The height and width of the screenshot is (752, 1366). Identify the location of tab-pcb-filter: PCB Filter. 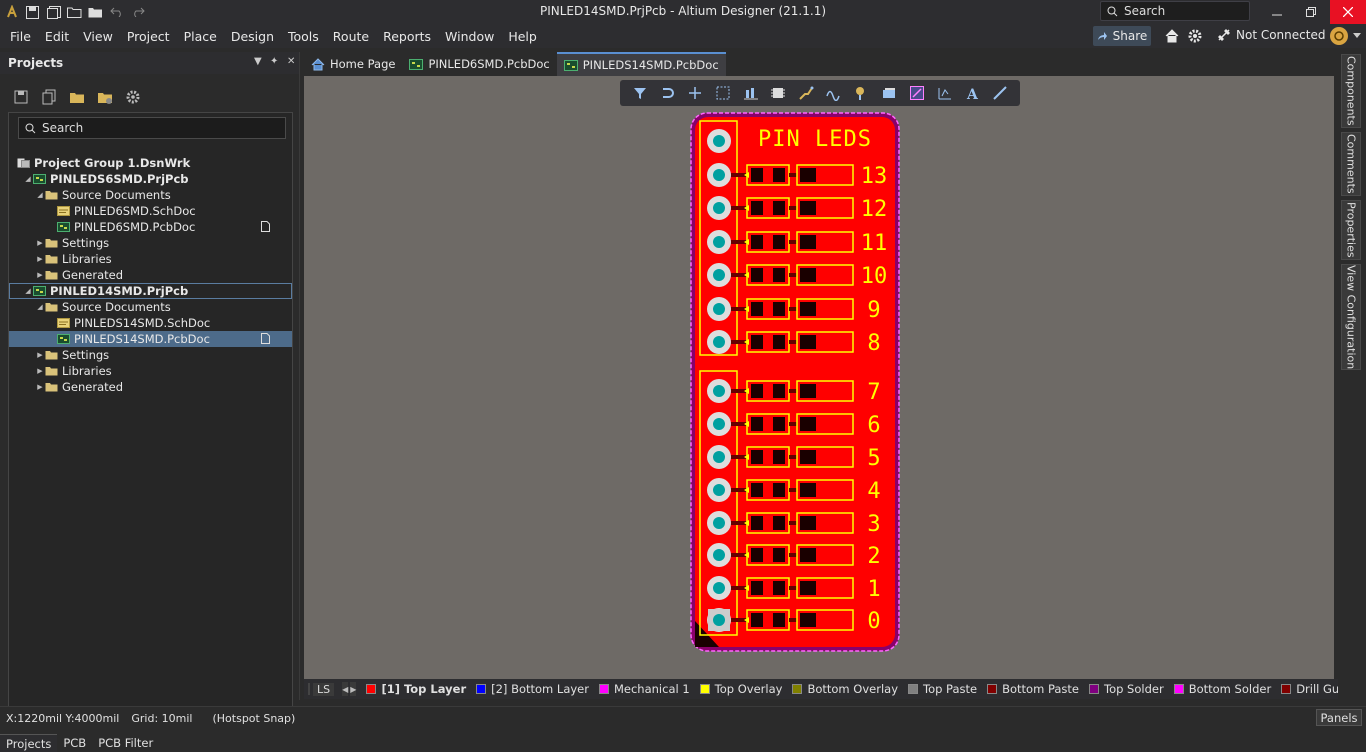
(125, 743).